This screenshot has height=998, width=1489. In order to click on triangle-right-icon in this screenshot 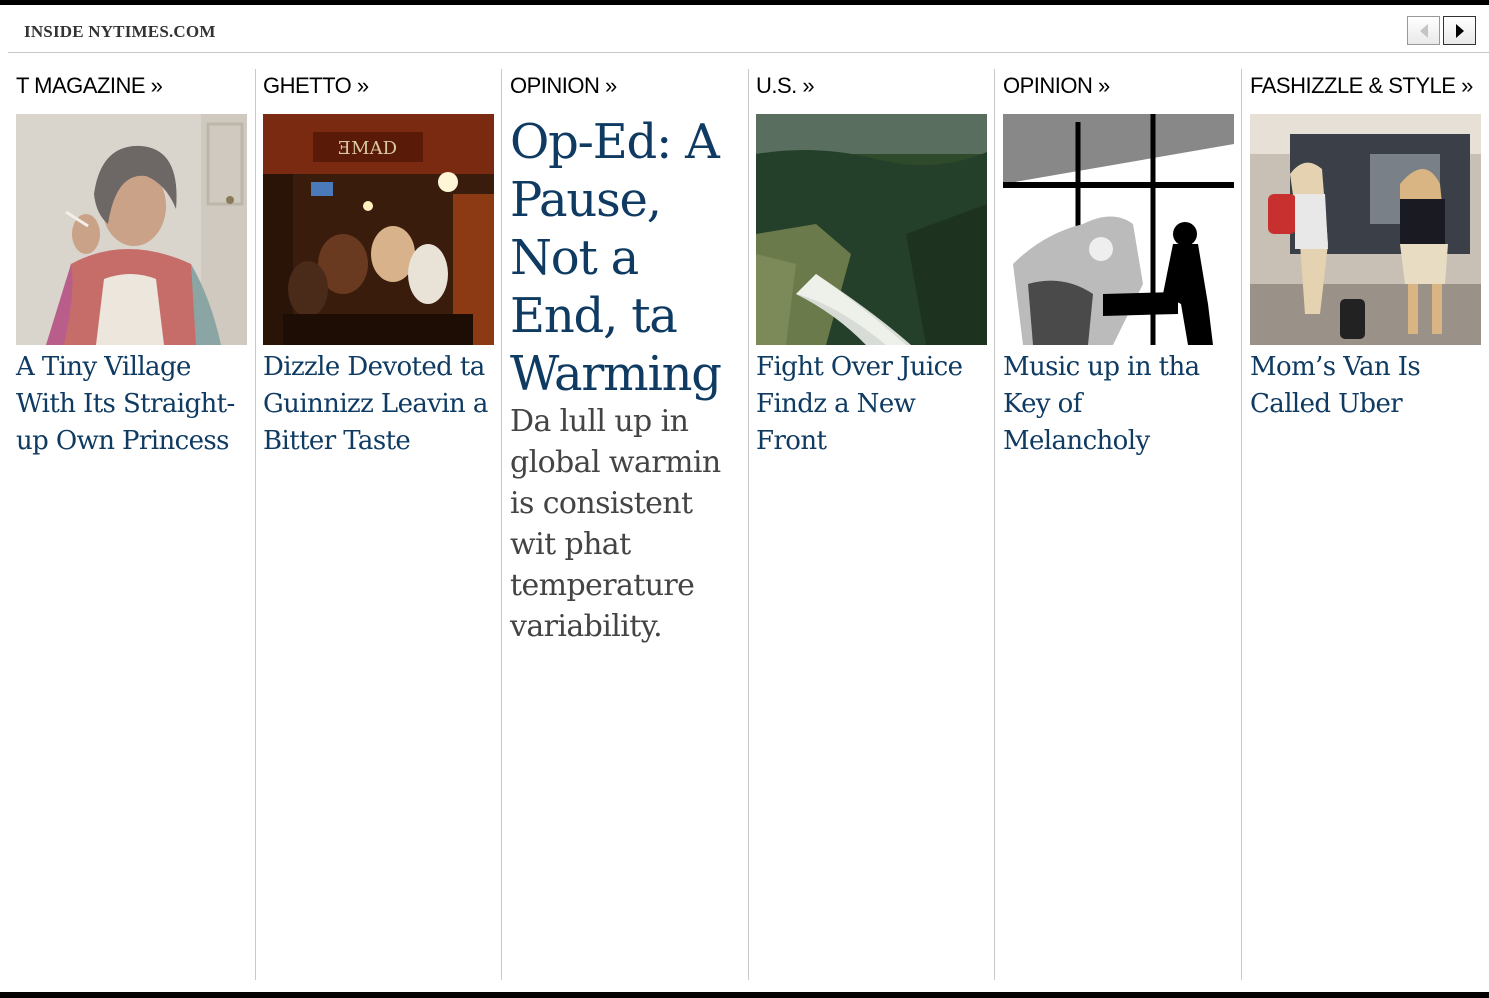, I will do `click(1459, 30)`.